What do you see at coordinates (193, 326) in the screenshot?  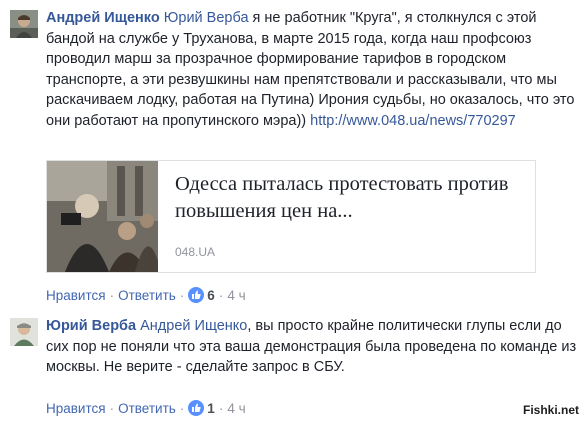 I see `comment-mention: Андрей Ищенко` at bounding box center [193, 326].